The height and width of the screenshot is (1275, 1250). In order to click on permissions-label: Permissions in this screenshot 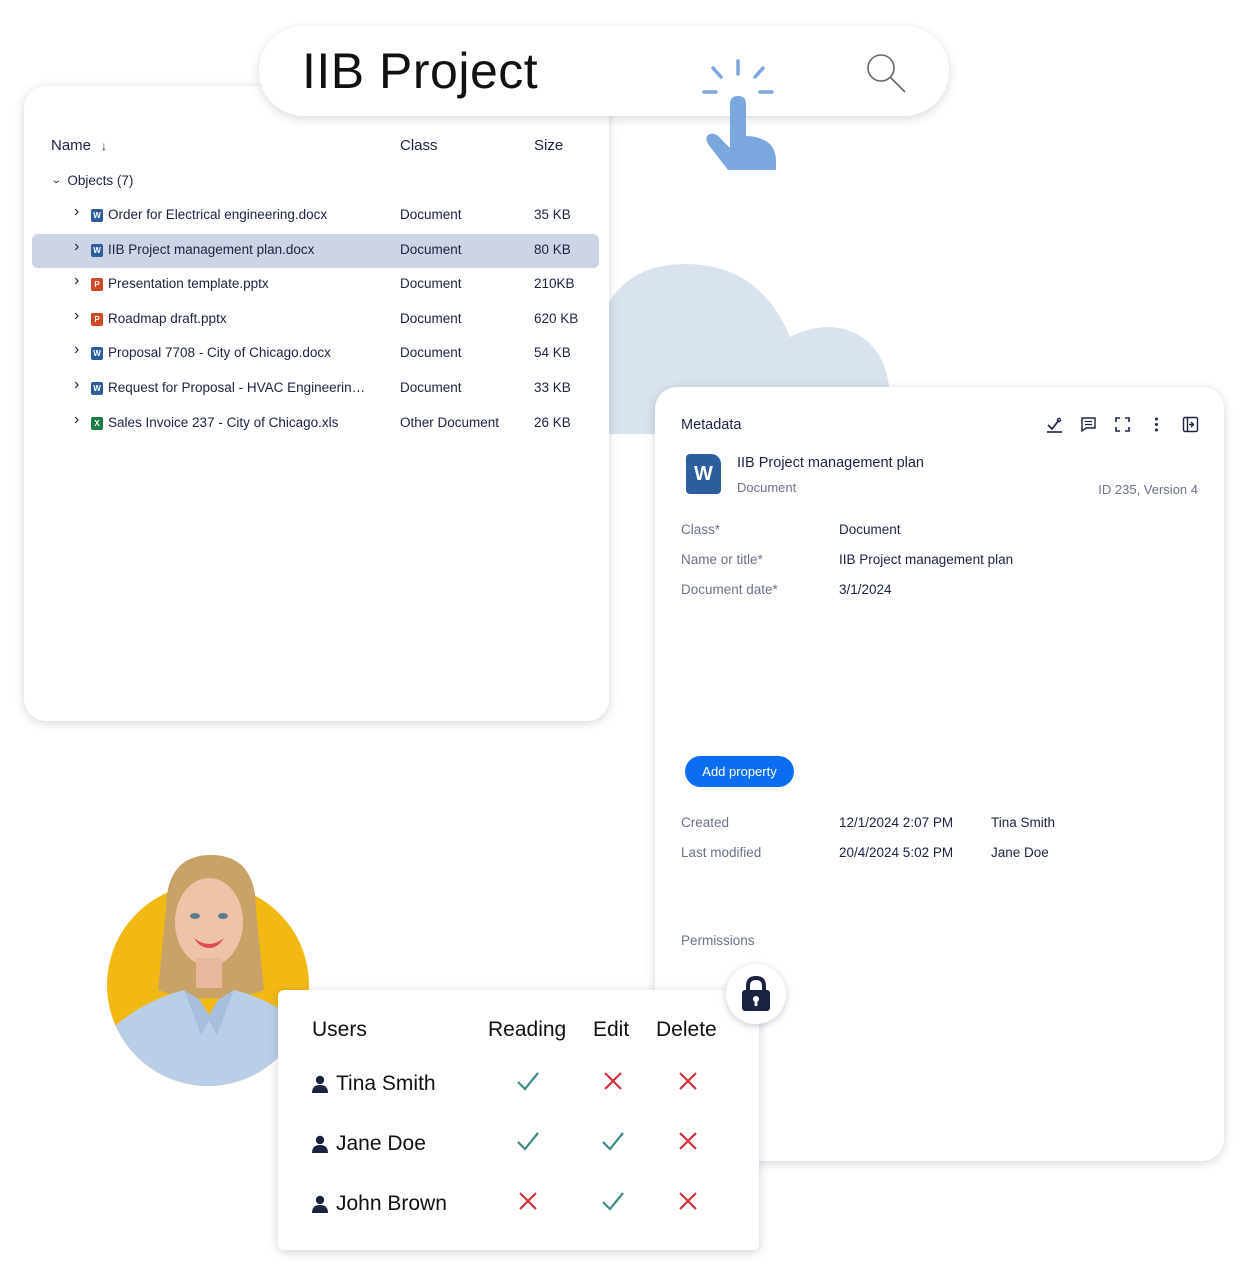, I will do `click(718, 940)`.